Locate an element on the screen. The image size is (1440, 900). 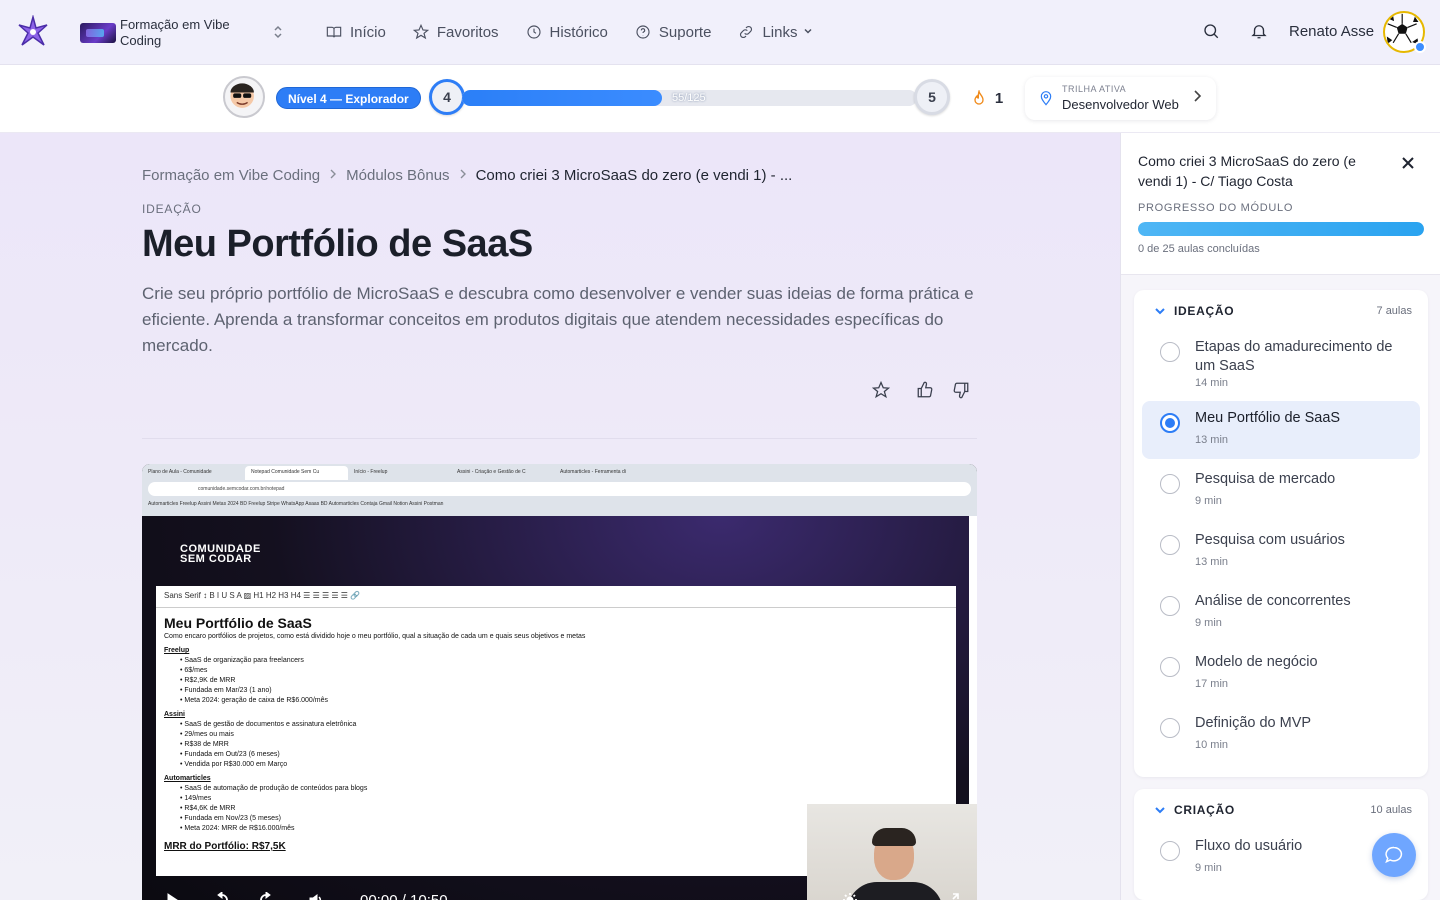
section-name: CRIAÇÃO is located at coordinates (1204, 810).